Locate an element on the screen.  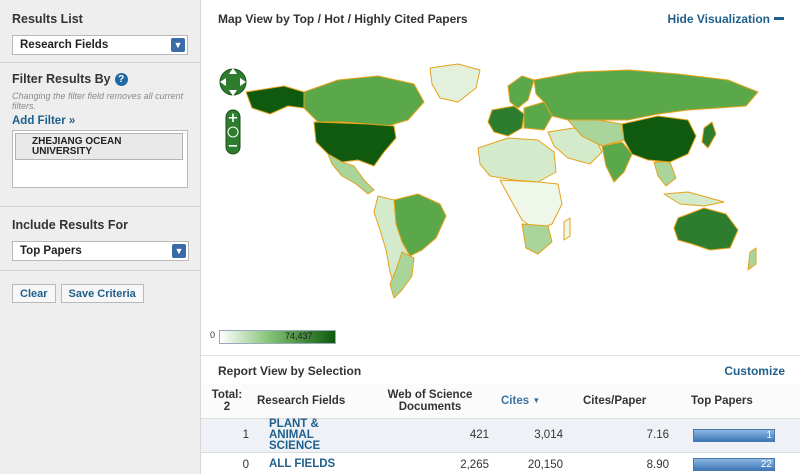
zoom-out-icon: − is located at coordinates (233, 146).